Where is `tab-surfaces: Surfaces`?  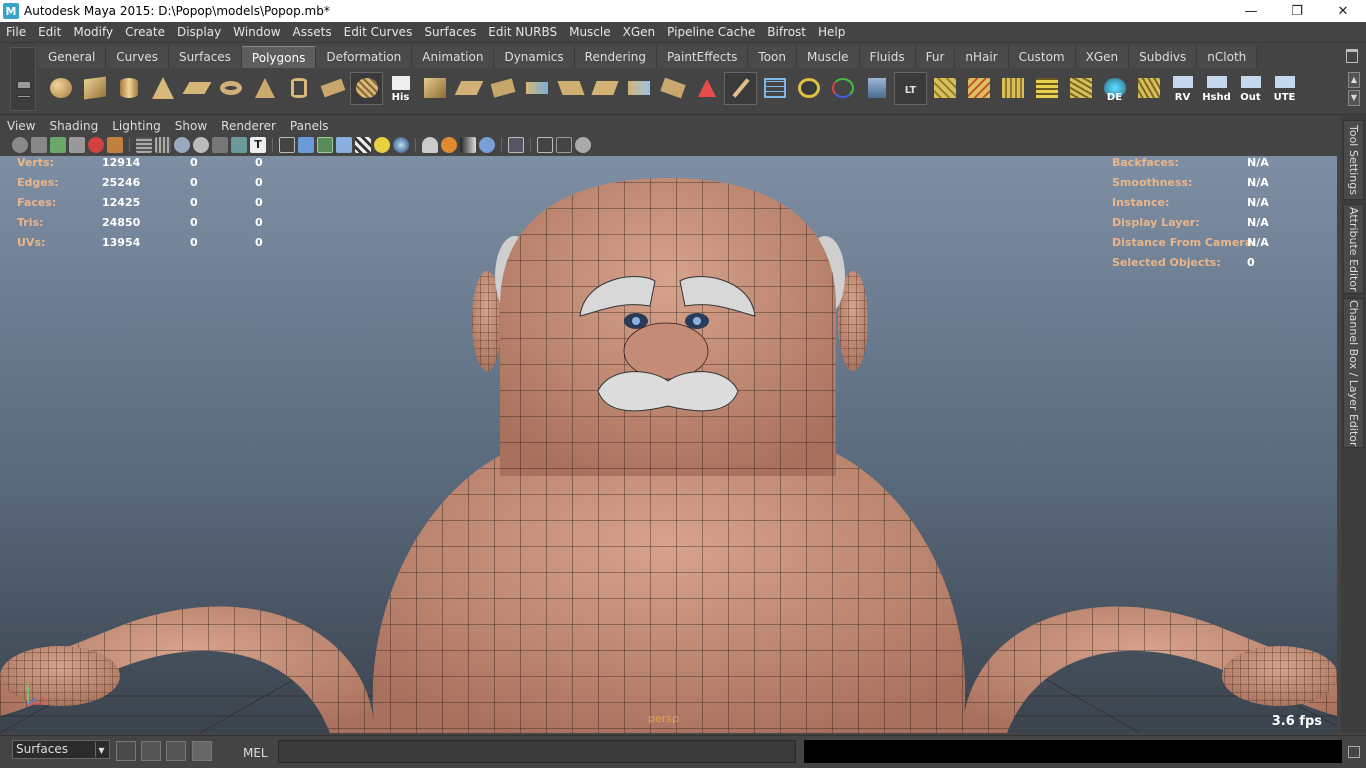 tab-surfaces: Surfaces is located at coordinates (205, 57).